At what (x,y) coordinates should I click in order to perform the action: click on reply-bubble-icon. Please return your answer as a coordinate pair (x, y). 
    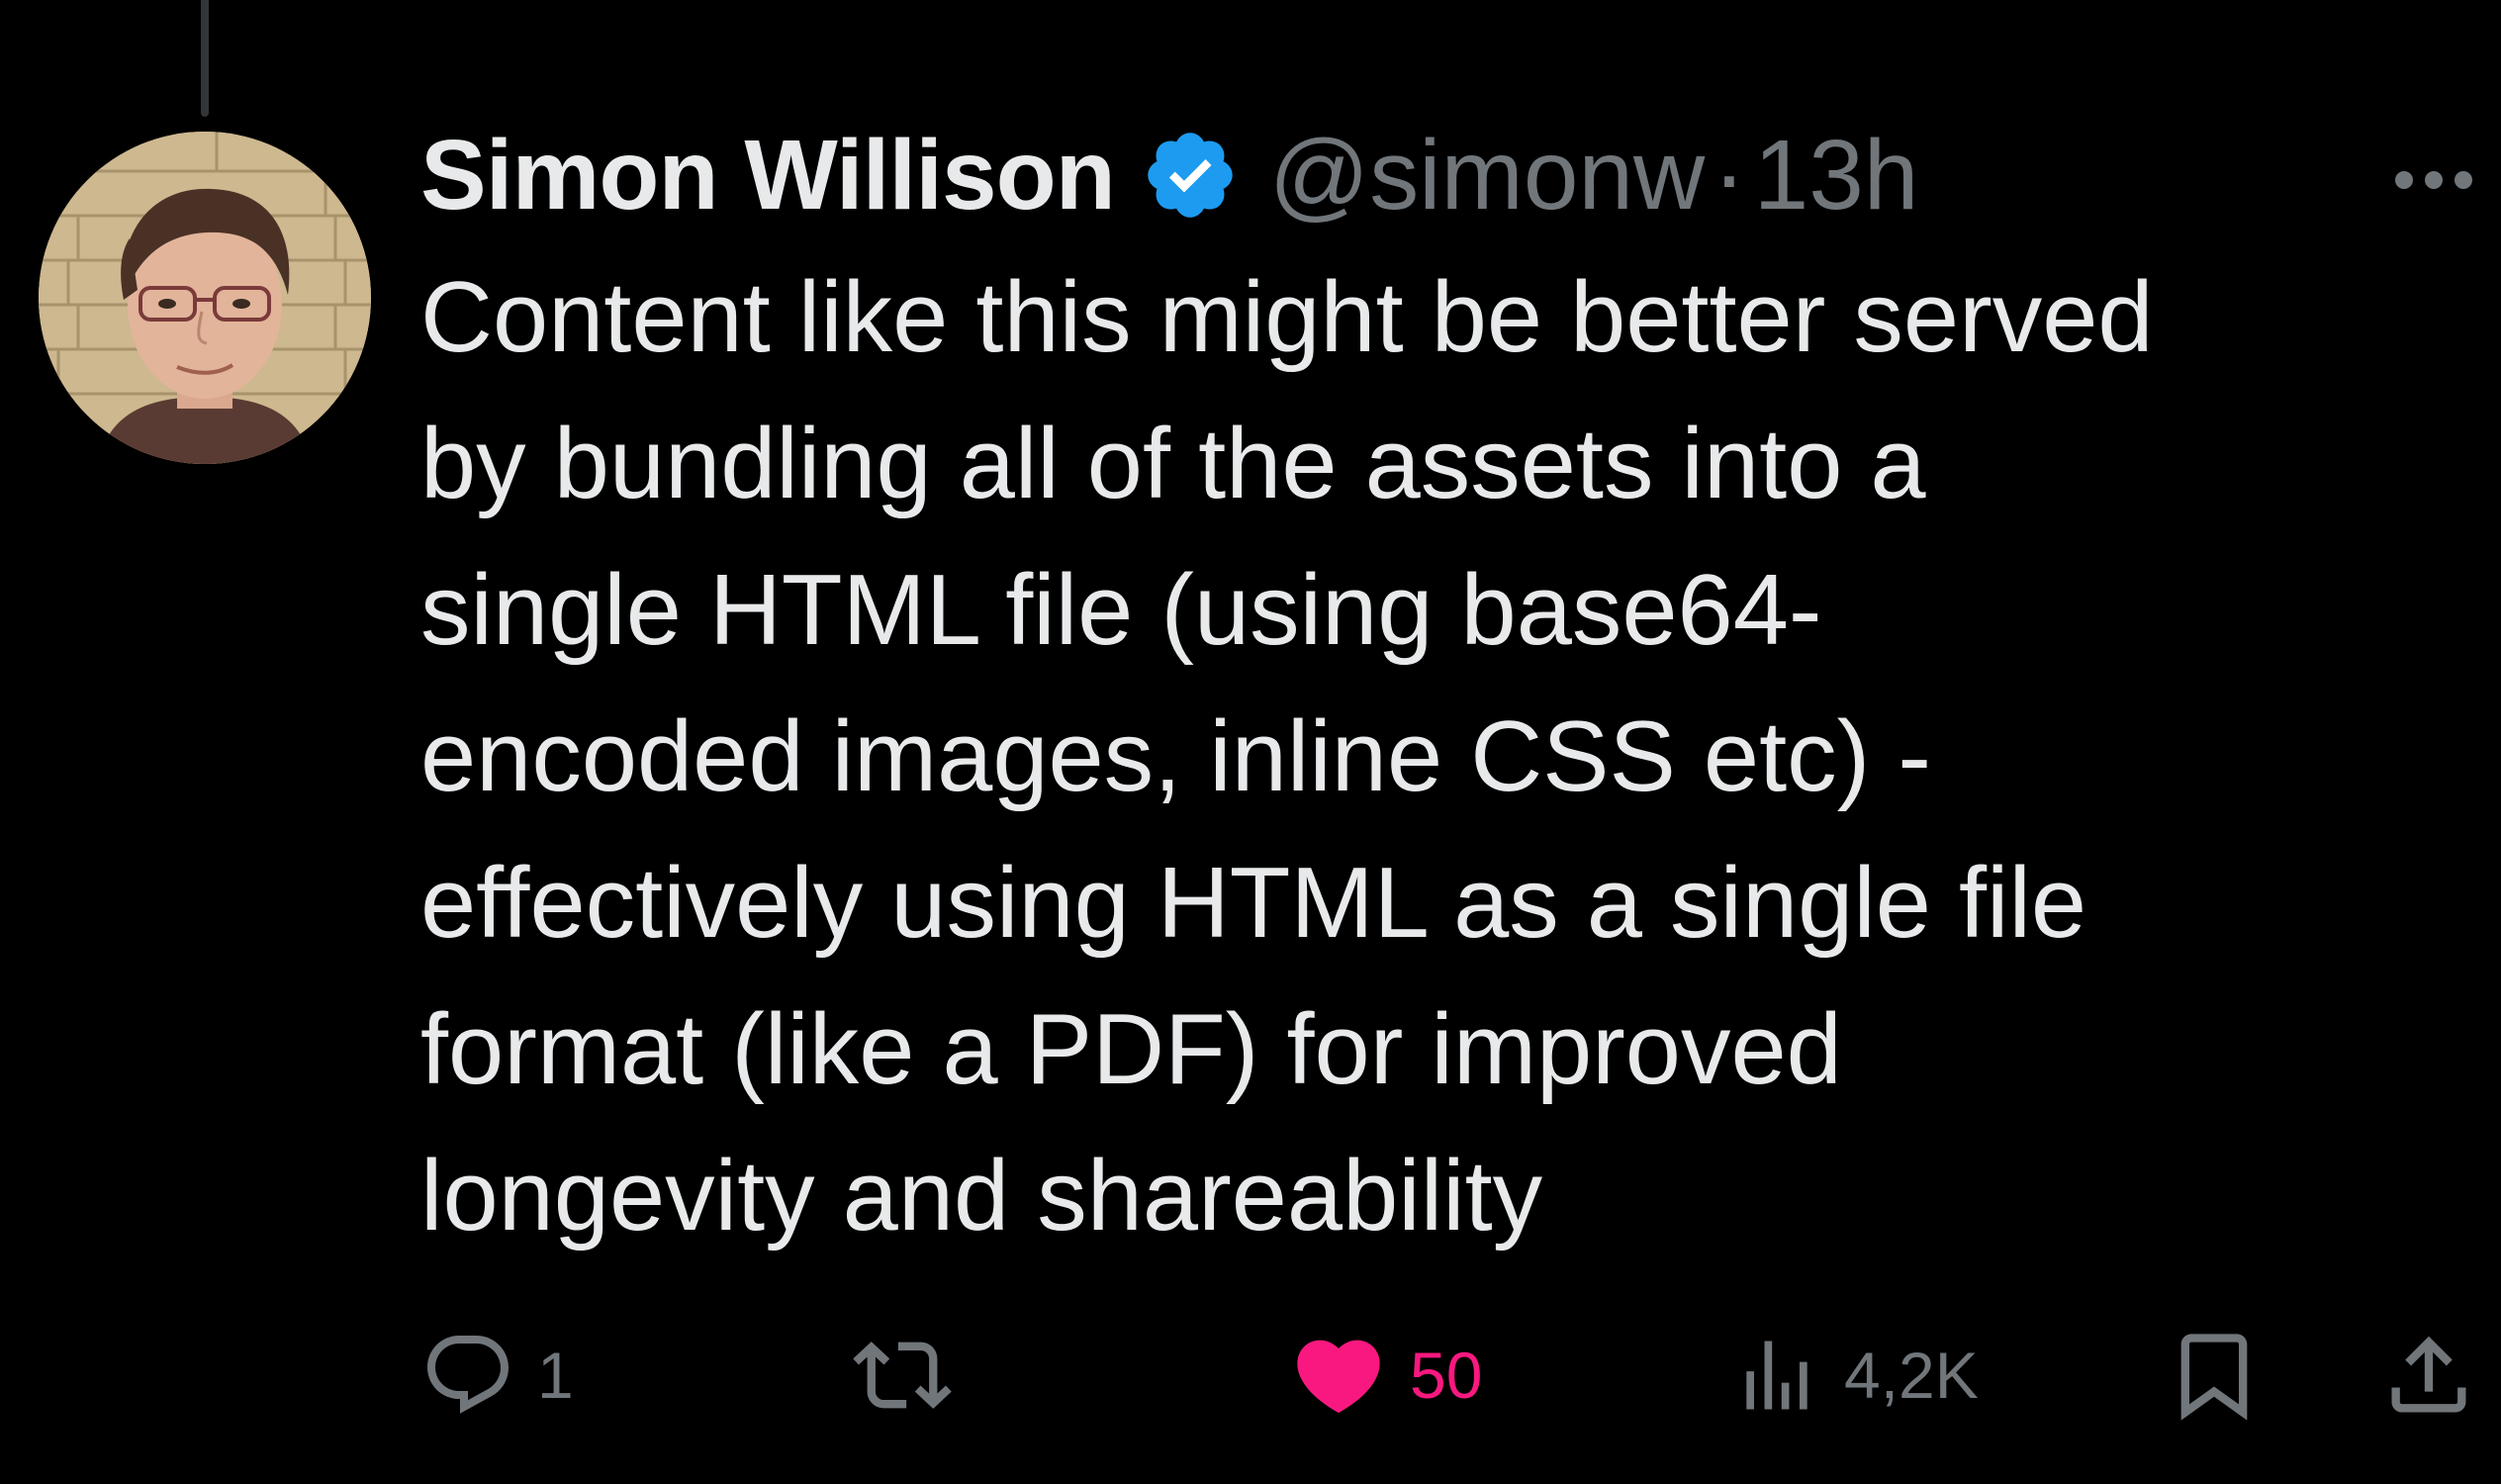
    Looking at the image, I should click on (468, 1375).